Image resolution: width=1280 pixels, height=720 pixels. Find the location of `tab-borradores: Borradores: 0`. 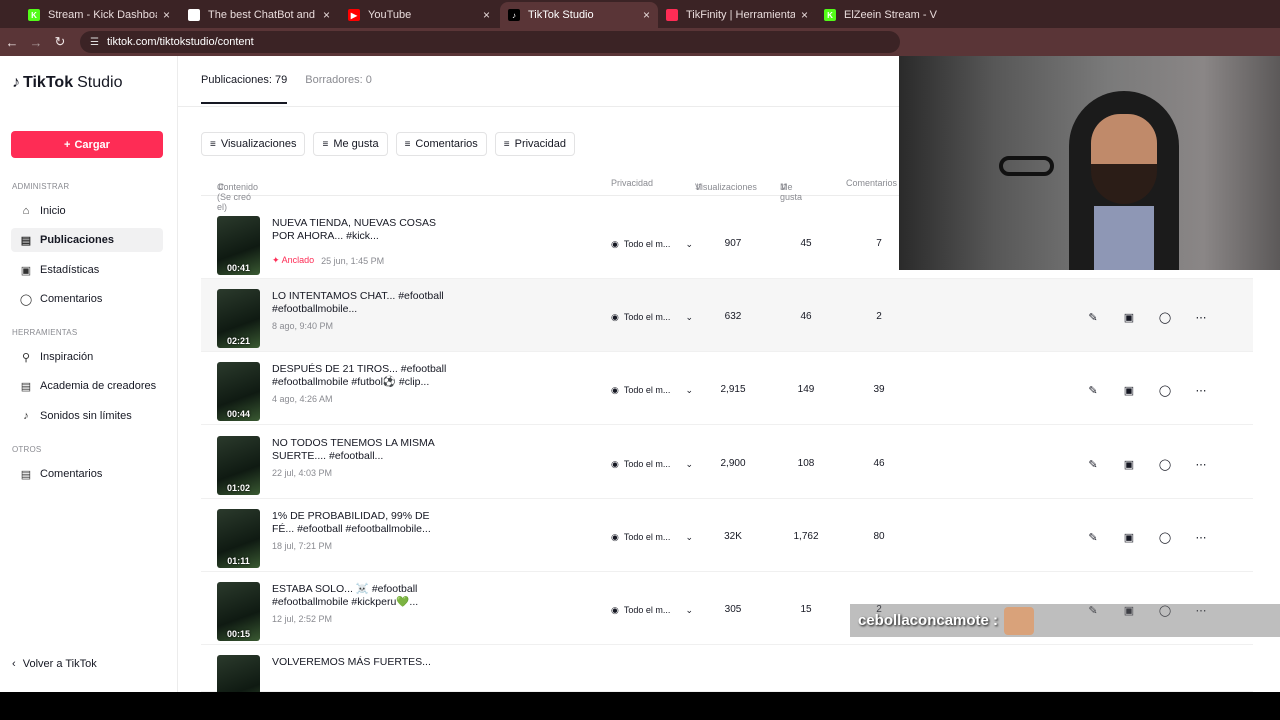

tab-borradores: Borradores: 0 is located at coordinates (338, 89).